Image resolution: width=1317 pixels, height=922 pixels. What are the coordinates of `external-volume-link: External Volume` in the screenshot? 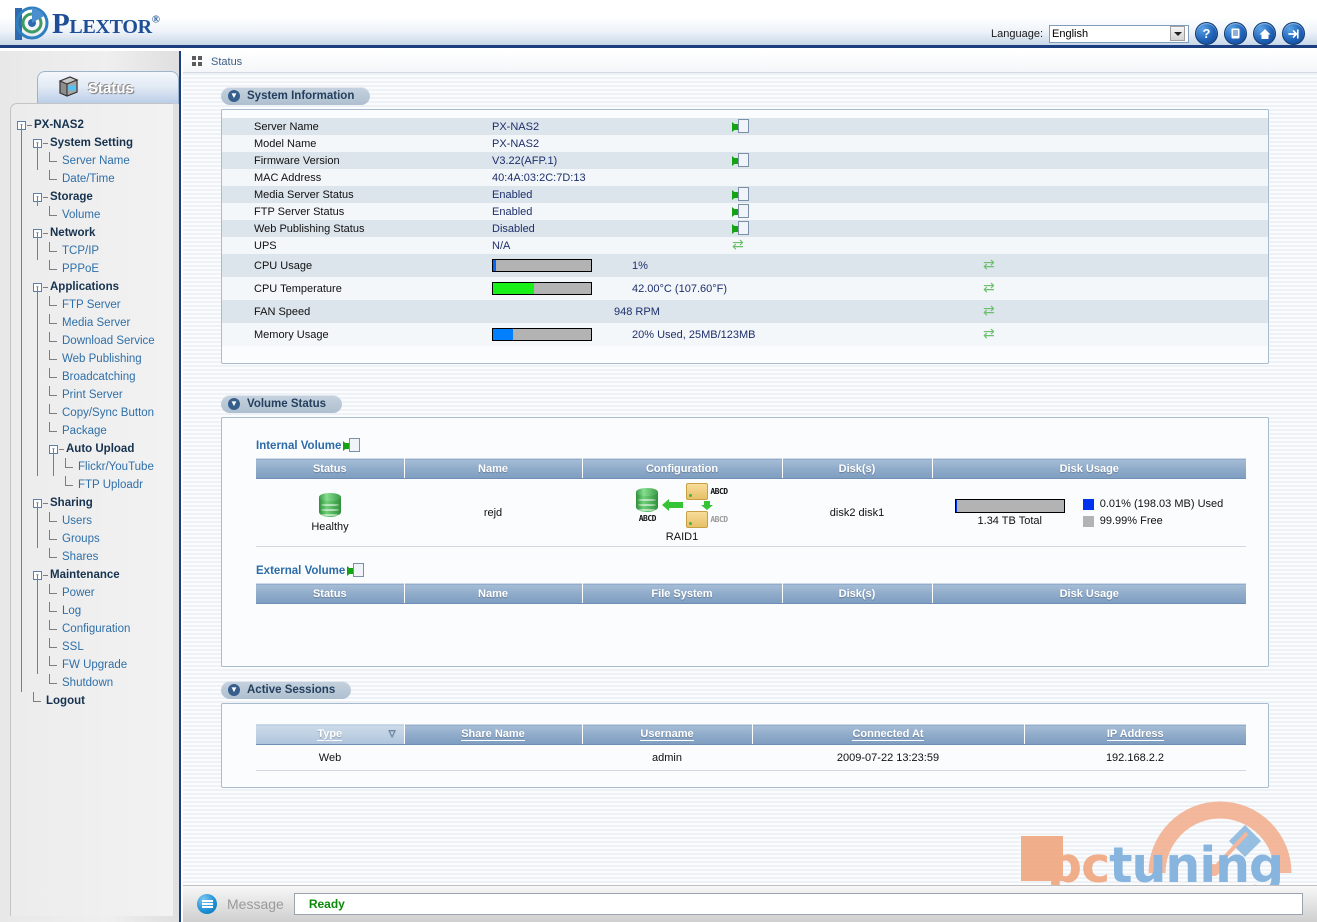 It's located at (310, 571).